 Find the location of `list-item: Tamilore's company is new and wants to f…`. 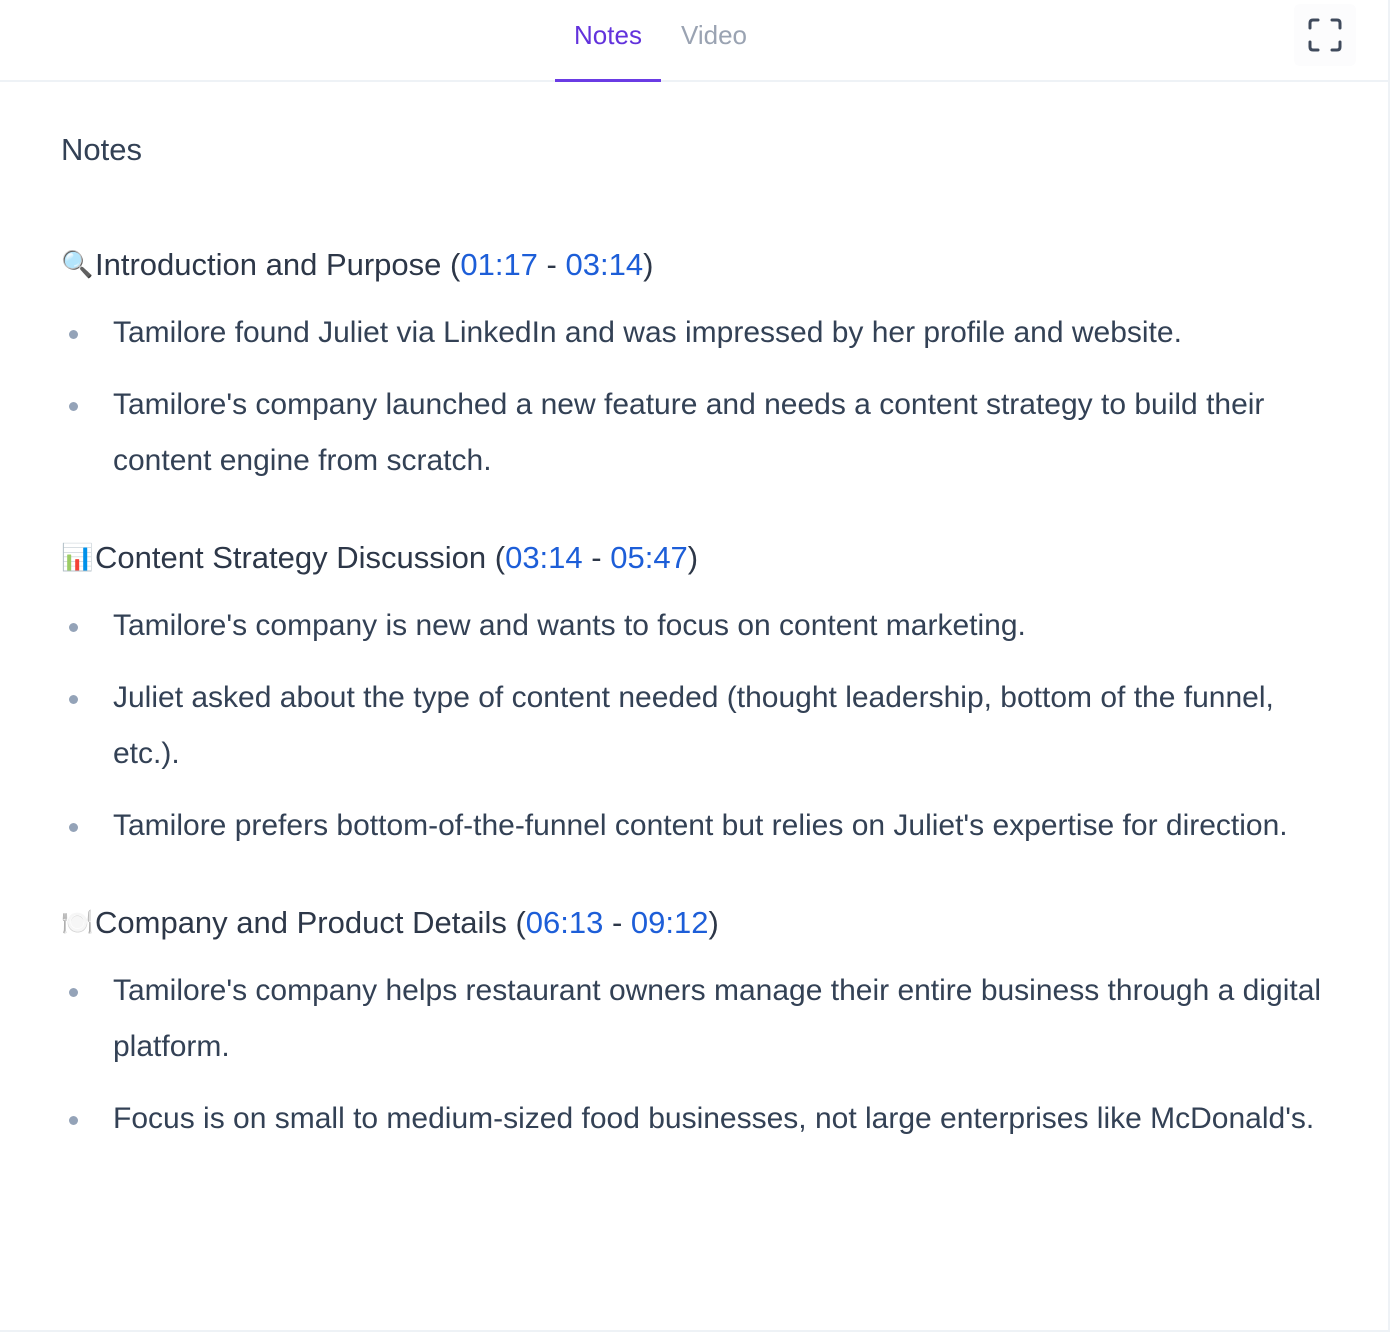

list-item: Tamilore's company is new and wants to f… is located at coordinates (702, 626).